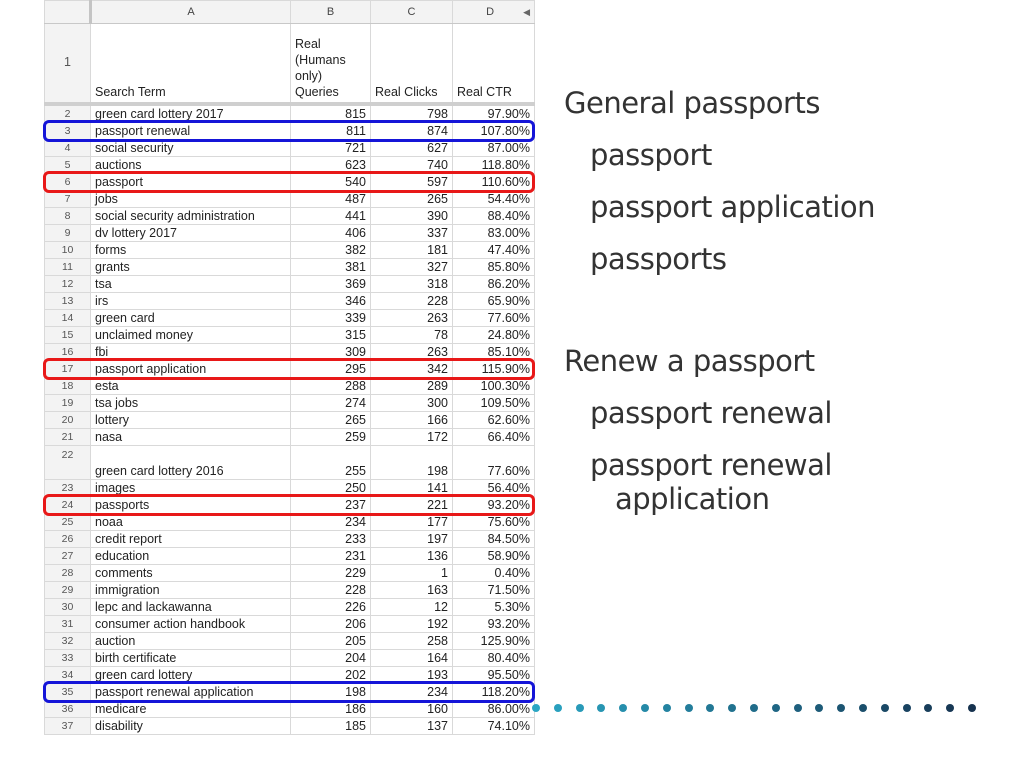 The width and height of the screenshot is (1024, 768). What do you see at coordinates (493, 522) in the screenshot?
I see `cell-ctr: 75.60%` at bounding box center [493, 522].